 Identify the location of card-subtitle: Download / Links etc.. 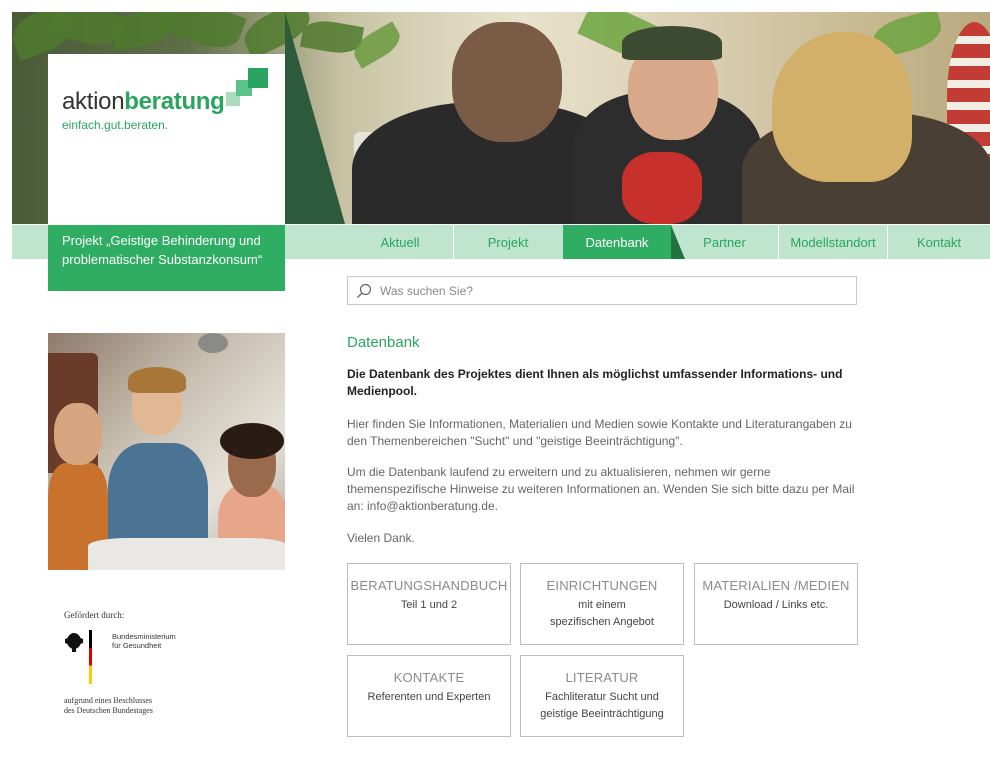
(776, 605).